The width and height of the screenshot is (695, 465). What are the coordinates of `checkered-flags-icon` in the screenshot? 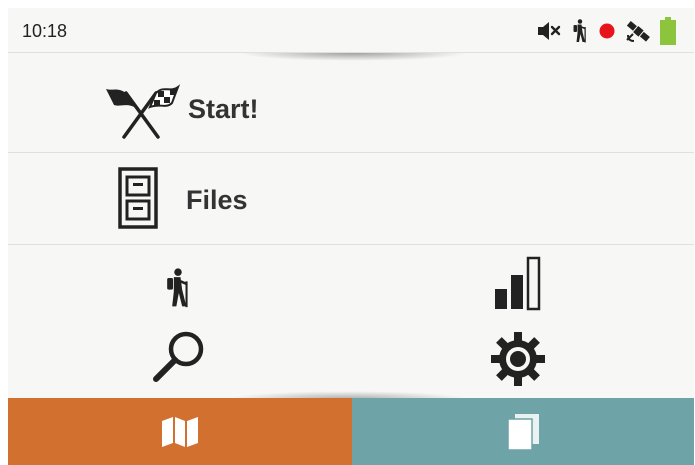 It's located at (143, 111).